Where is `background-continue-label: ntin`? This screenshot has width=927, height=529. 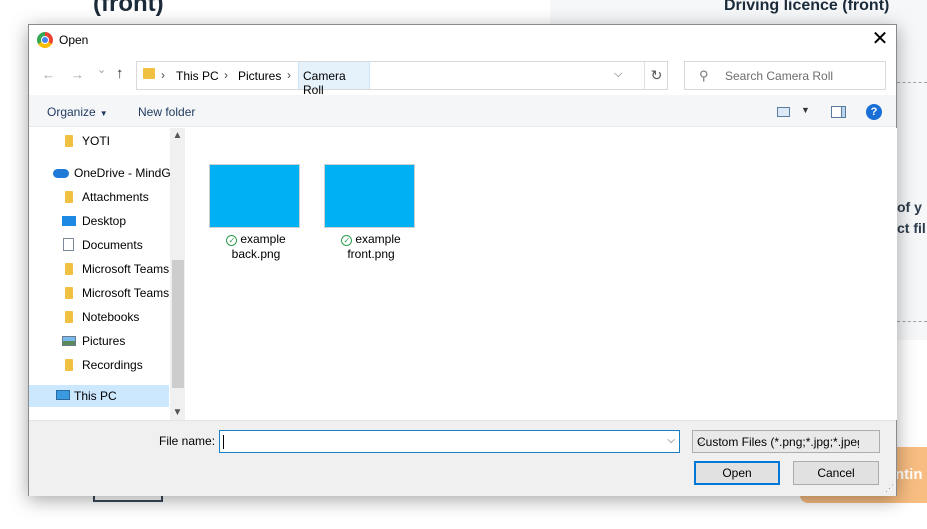 background-continue-label: ntin is located at coordinates (909, 474).